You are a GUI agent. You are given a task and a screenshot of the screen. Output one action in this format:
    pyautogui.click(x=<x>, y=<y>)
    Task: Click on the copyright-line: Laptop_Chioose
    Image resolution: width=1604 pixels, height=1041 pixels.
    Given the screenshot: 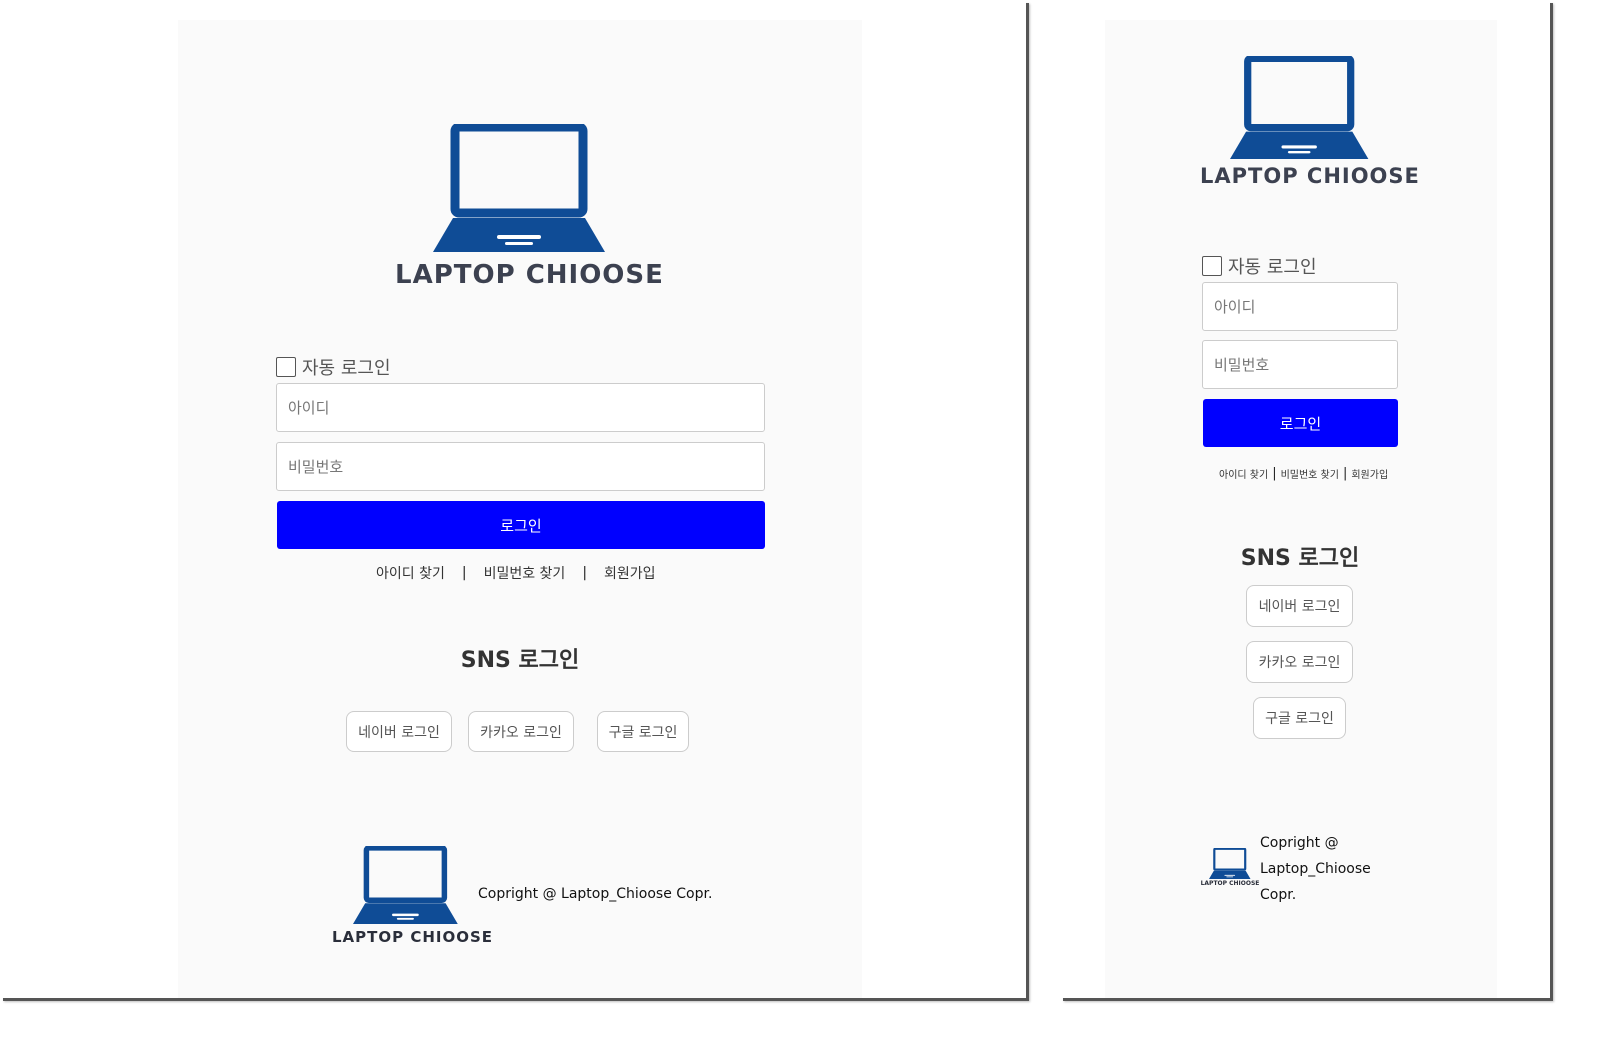 What is the action you would take?
    pyautogui.click(x=1315, y=869)
    